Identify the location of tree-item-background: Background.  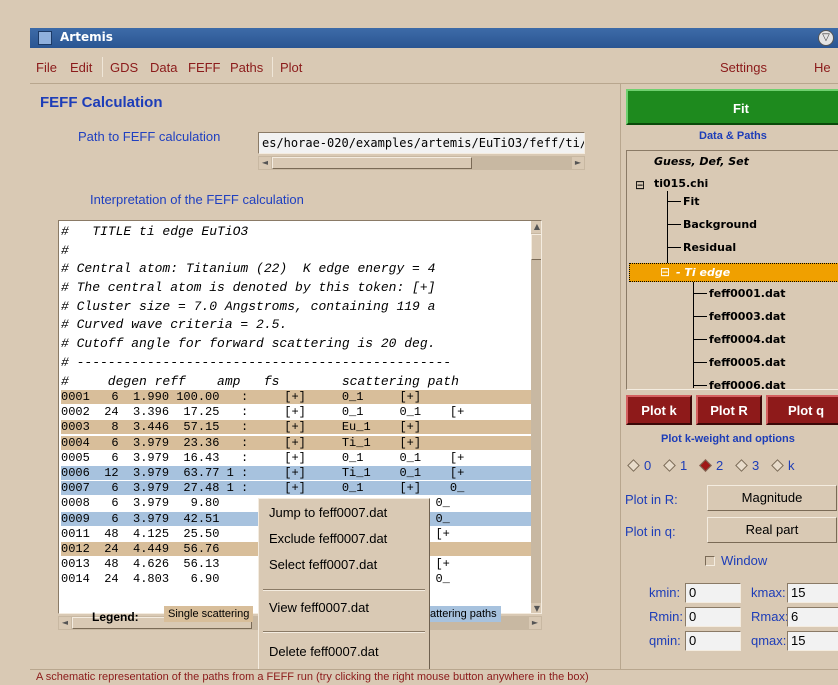
(720, 224).